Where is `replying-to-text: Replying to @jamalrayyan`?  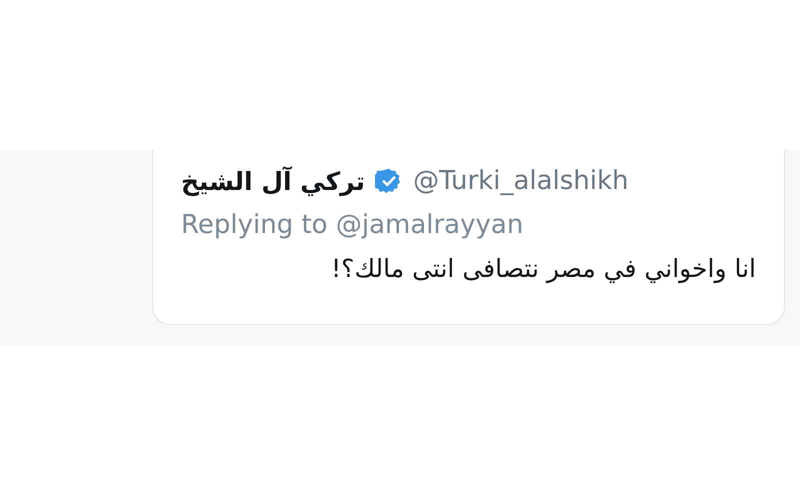 replying-to-text: Replying to @jamalrayyan is located at coordinates (352, 225).